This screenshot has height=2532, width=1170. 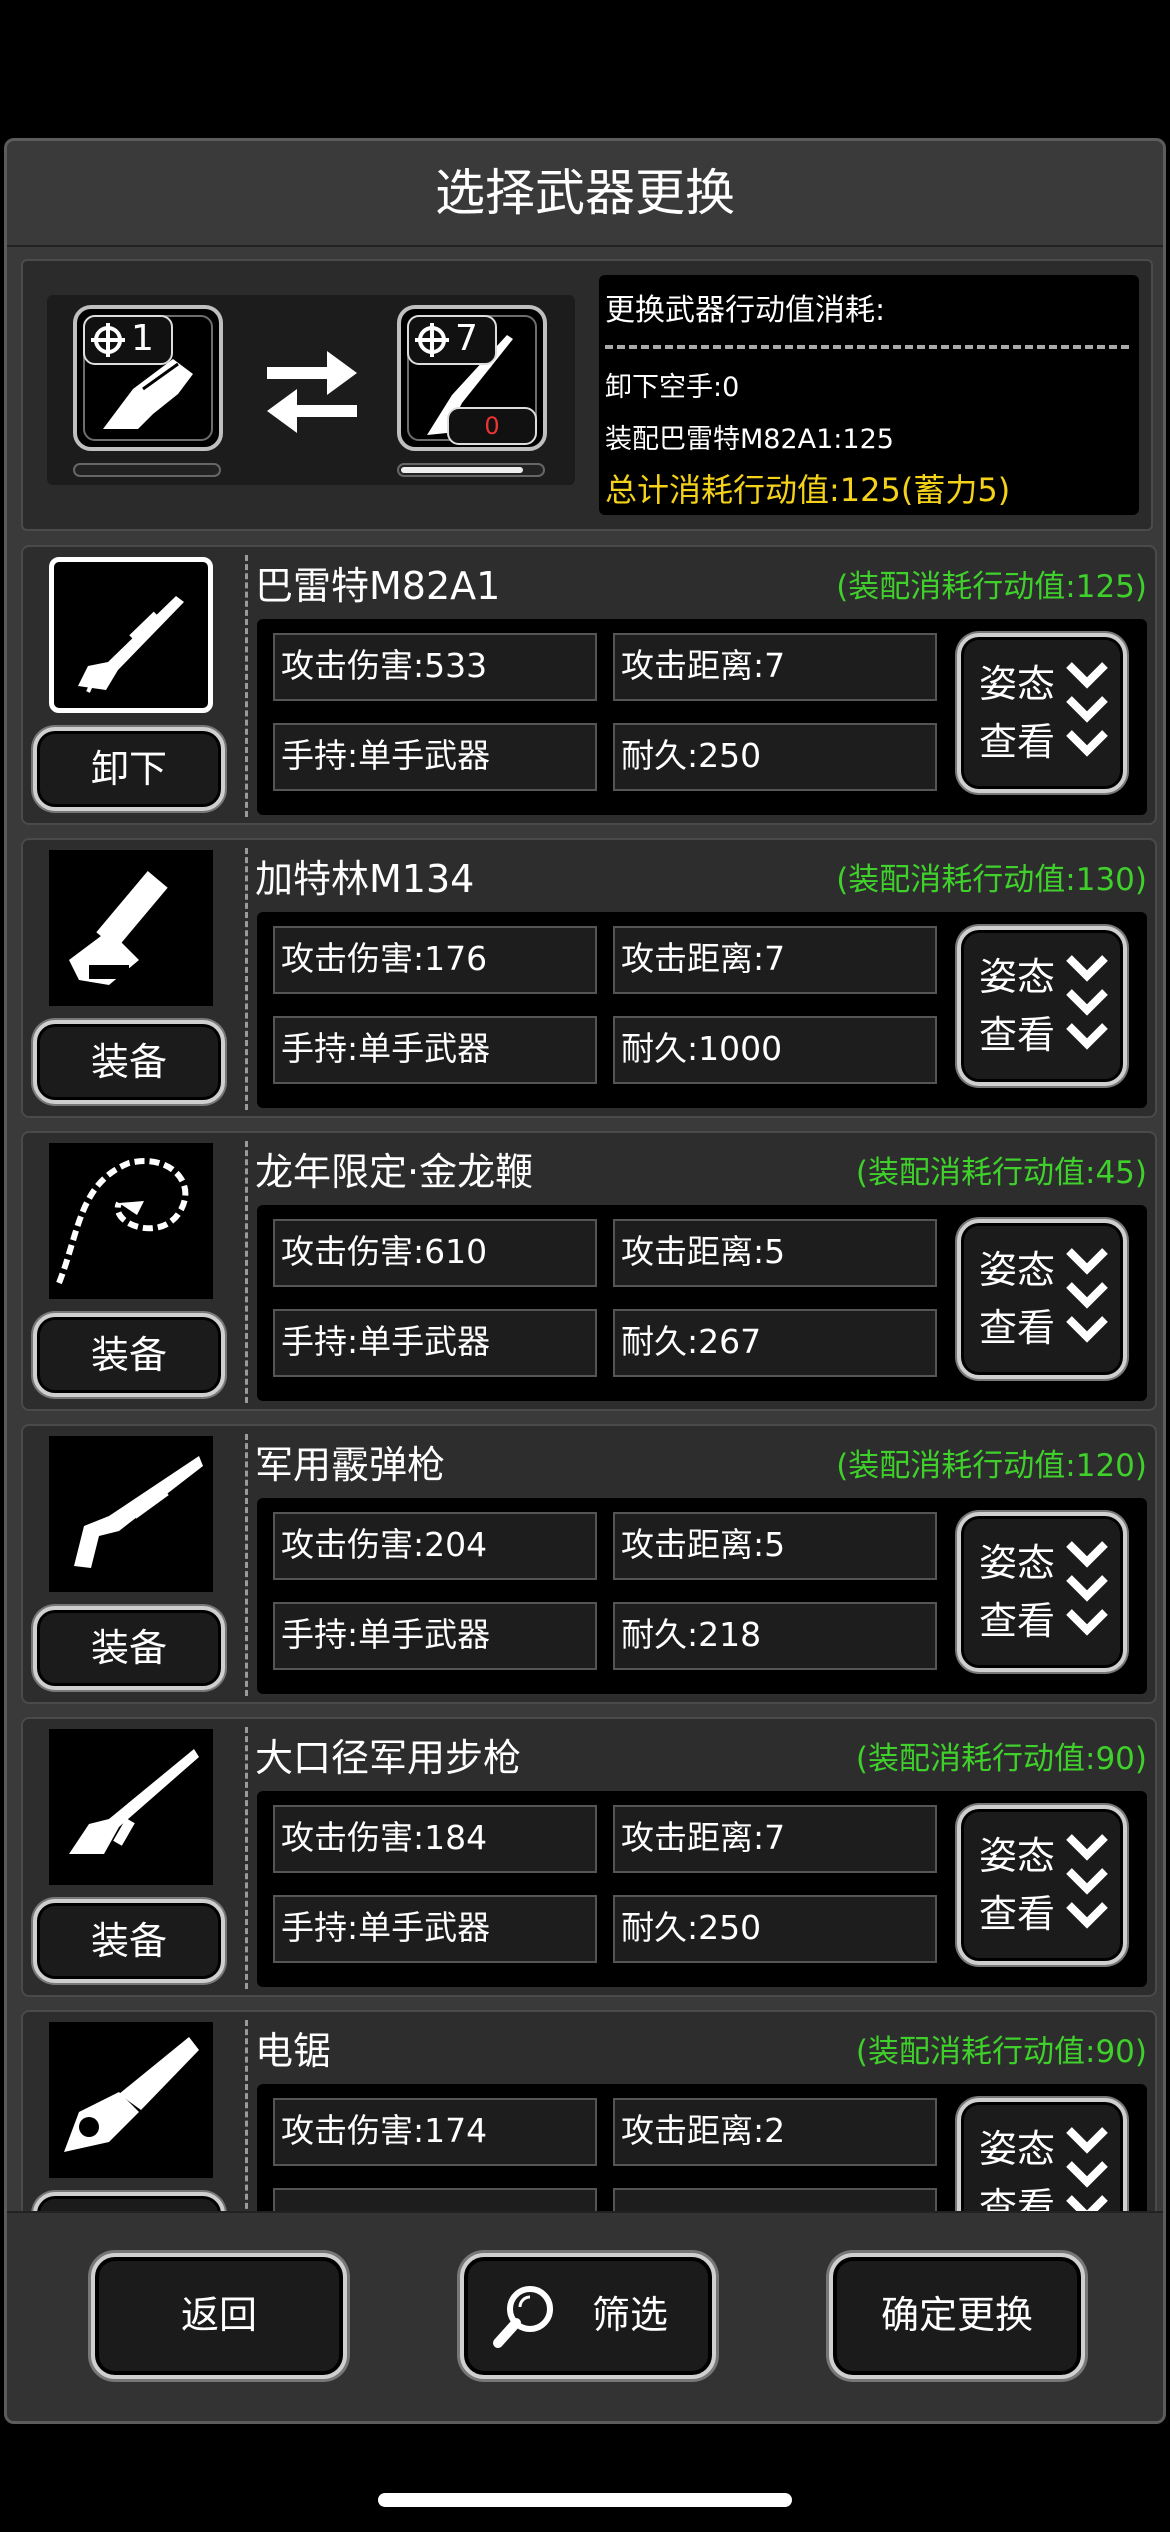 What do you see at coordinates (702, 717) in the screenshot?
I see `weapon-stats: 攻击伤害:533 攻击距离:7 手持:单手武器 耐久:250 姿态 查看` at bounding box center [702, 717].